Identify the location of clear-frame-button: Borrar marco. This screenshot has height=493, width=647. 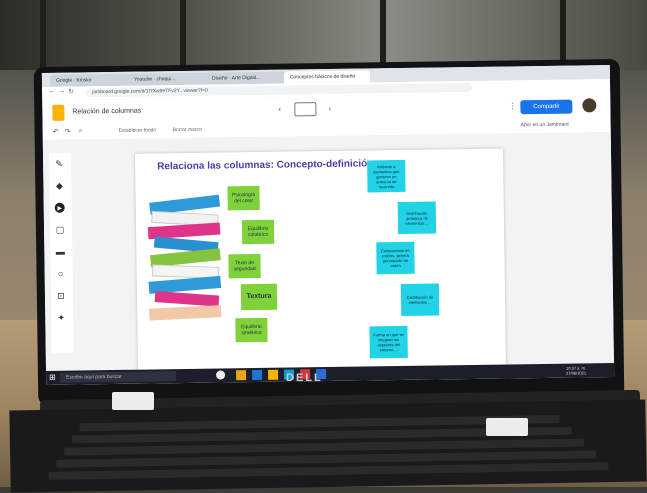
(187, 130).